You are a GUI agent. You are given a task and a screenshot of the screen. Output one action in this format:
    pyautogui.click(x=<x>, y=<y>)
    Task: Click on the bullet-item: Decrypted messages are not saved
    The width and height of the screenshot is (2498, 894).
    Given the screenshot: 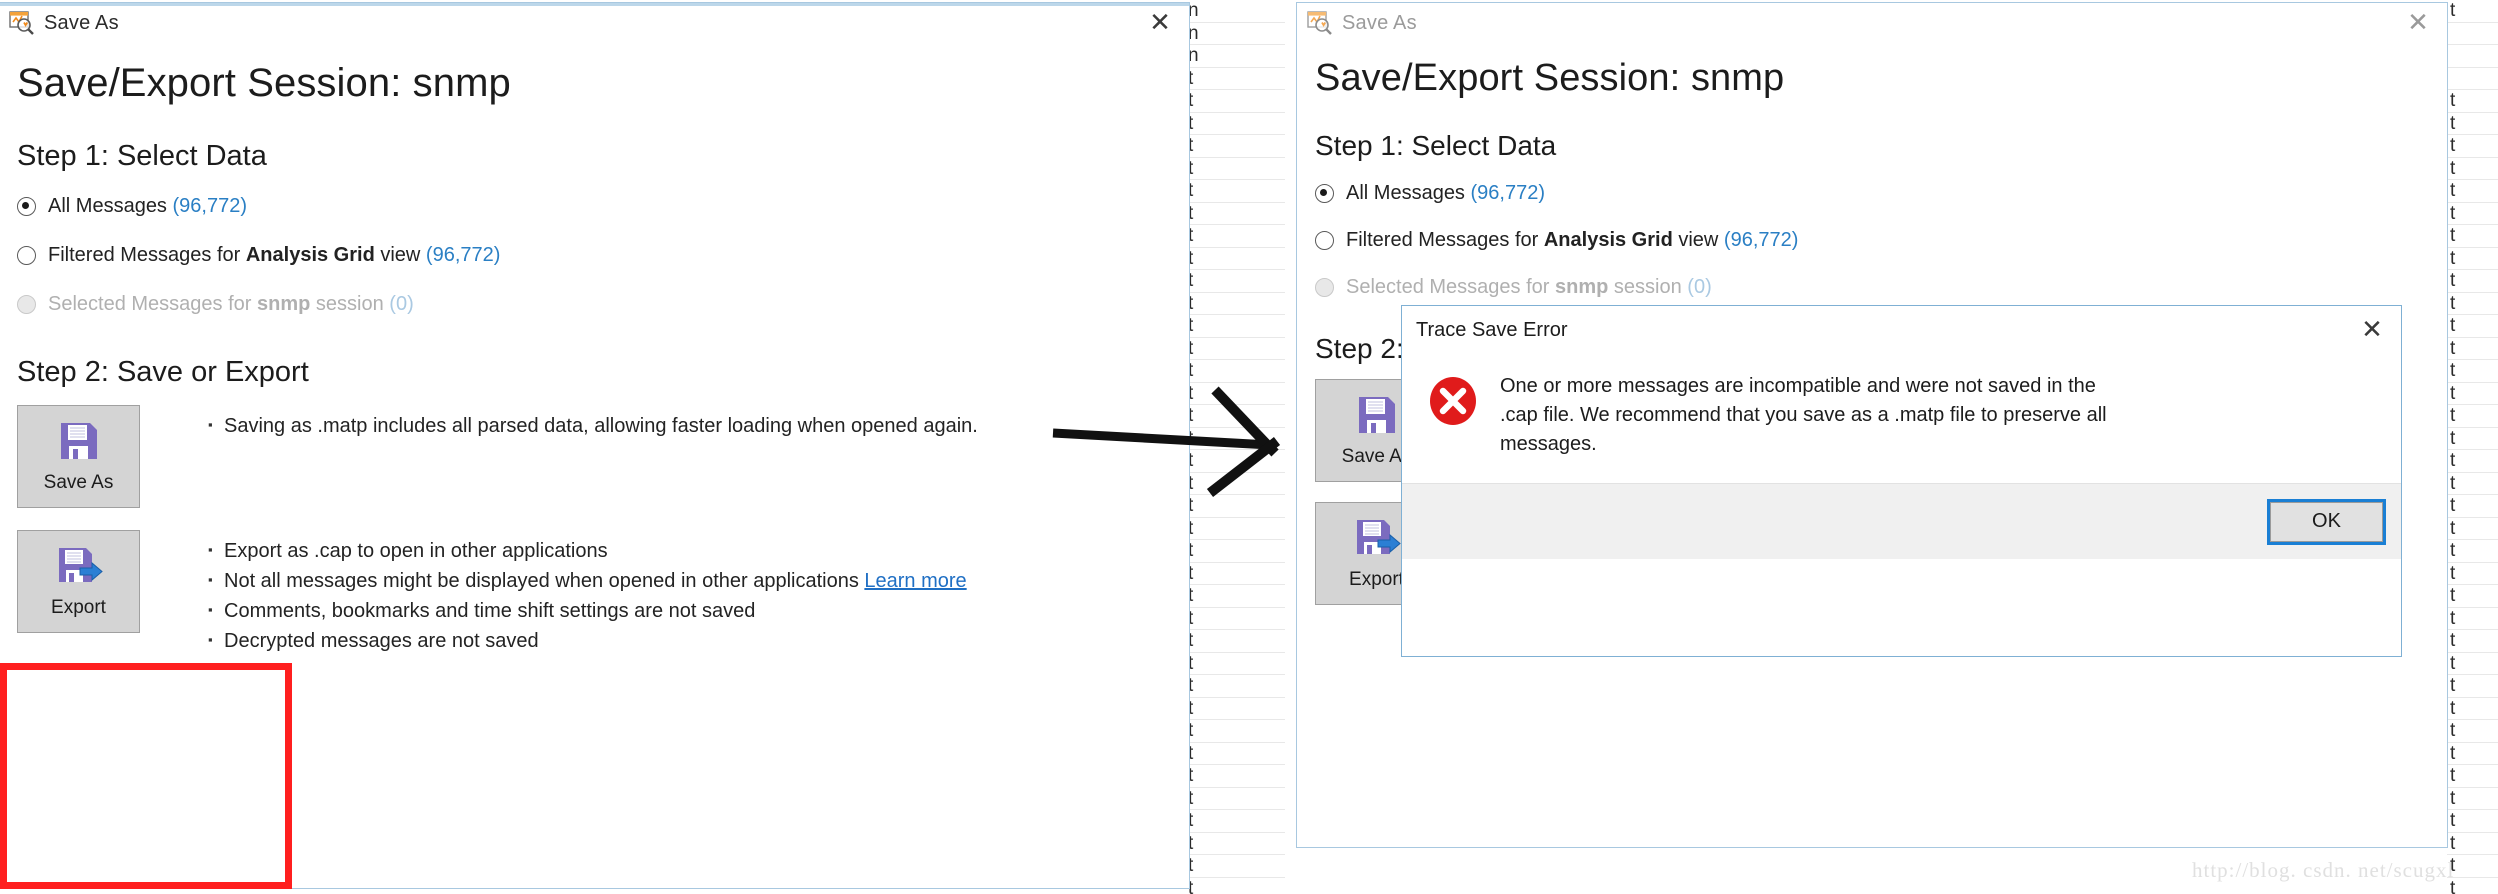 What is the action you would take?
    pyautogui.click(x=587, y=640)
    